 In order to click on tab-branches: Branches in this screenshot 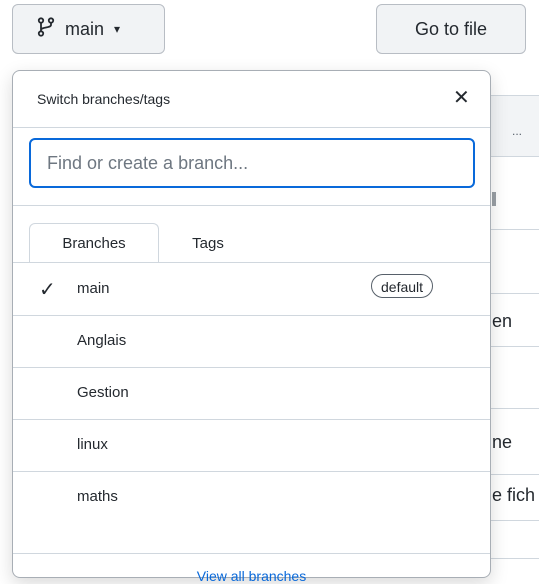, I will do `click(94, 243)`.